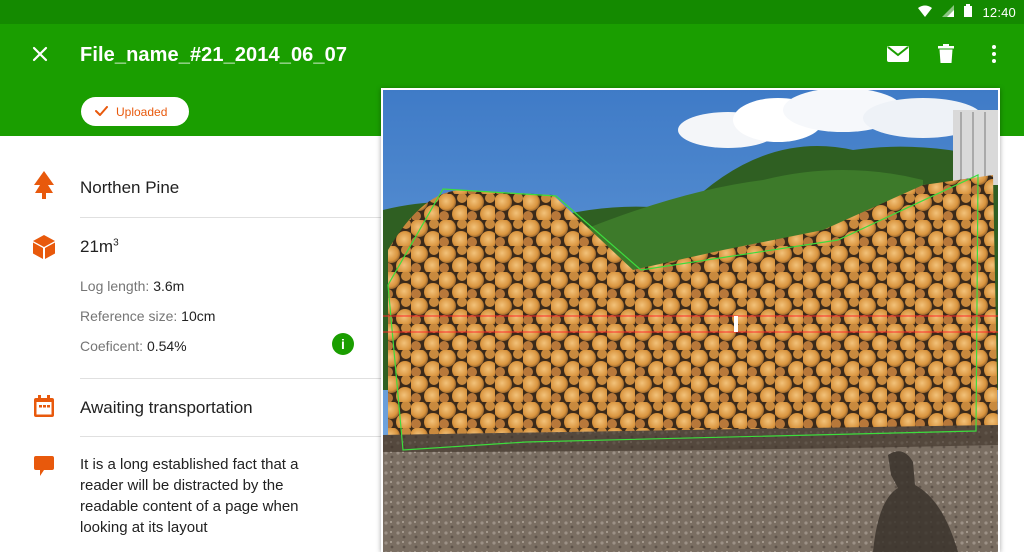  I want to click on cube-icon, so click(44, 247).